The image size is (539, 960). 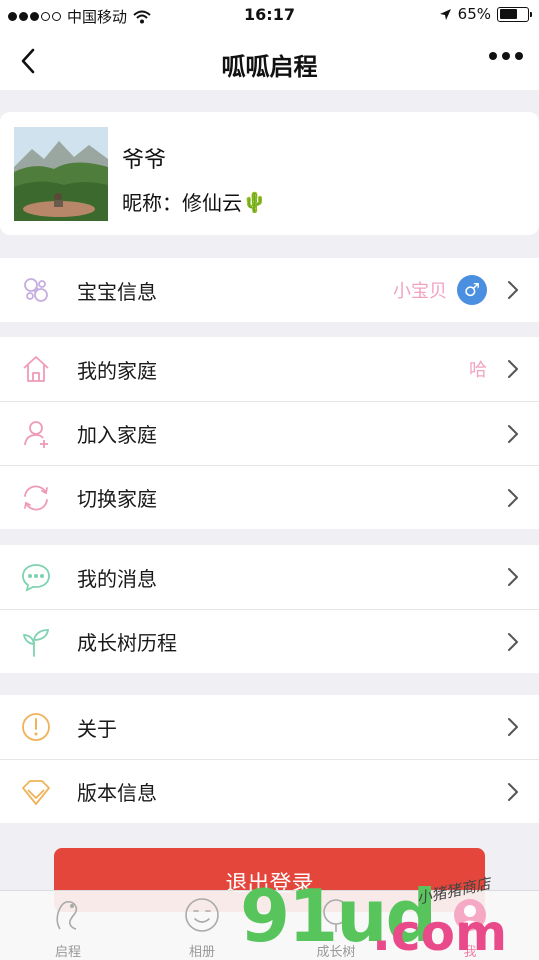 What do you see at coordinates (117, 291) in the screenshot?
I see `baby-info-label: 宝宝信息` at bounding box center [117, 291].